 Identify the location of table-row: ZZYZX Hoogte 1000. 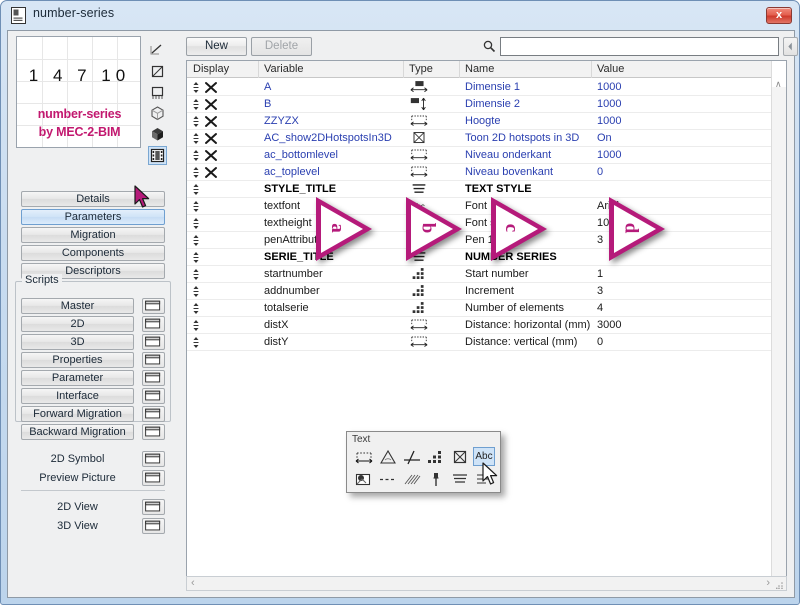
(479, 121).